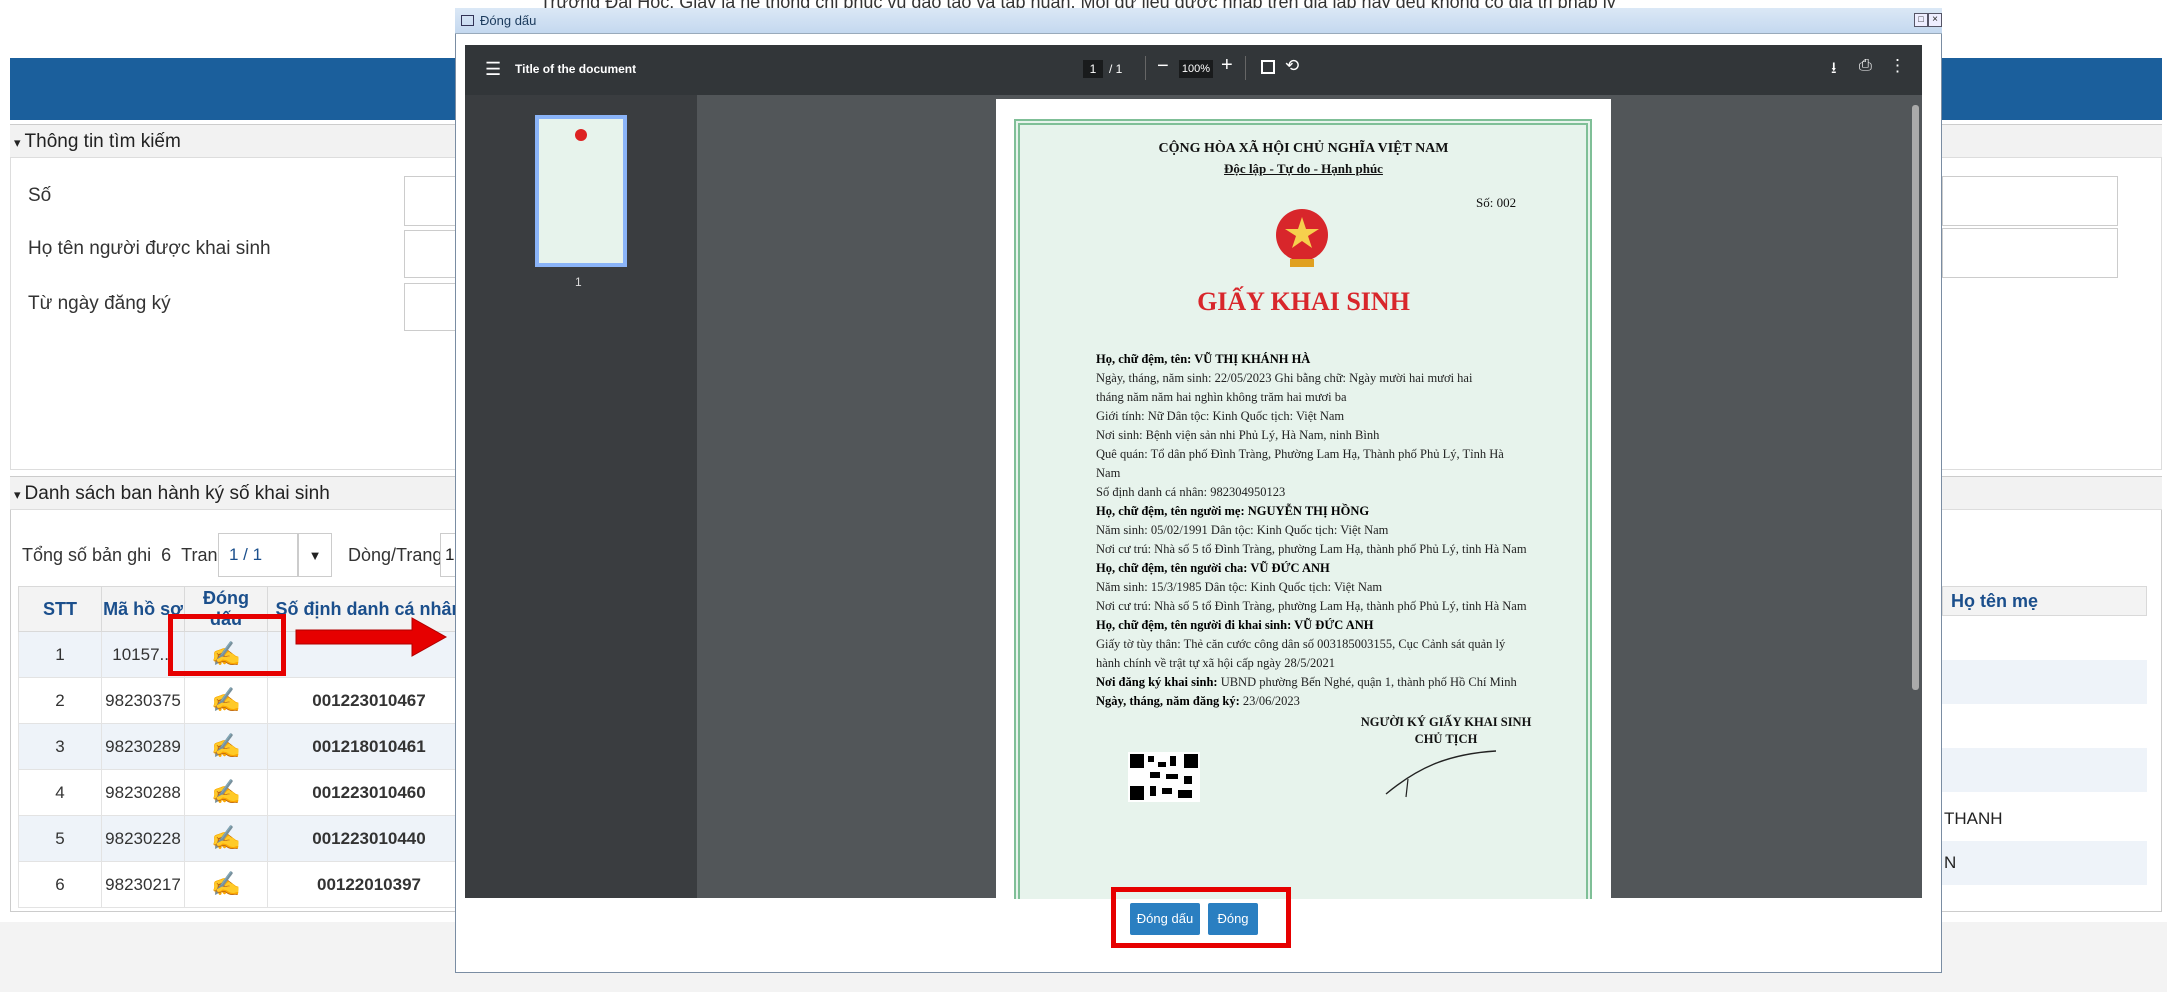 Image resolution: width=2167 pixels, height=992 pixels. What do you see at coordinates (493, 69) in the screenshot?
I see `menu-icon: ☰` at bounding box center [493, 69].